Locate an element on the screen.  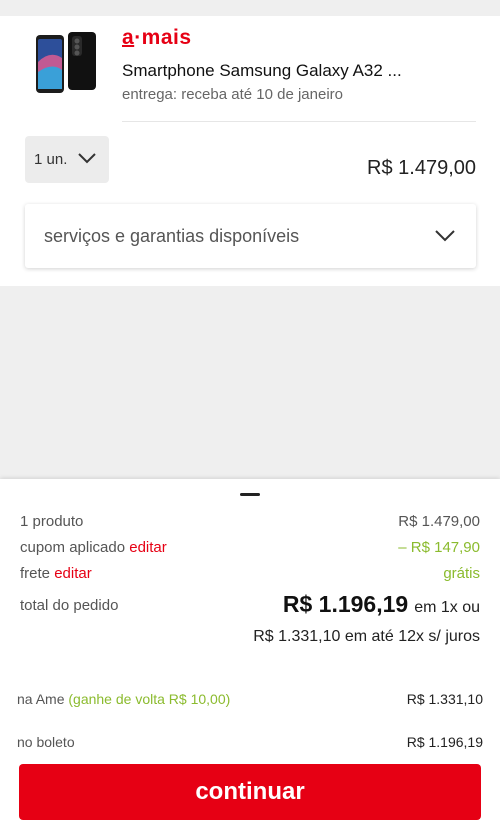
divider is located at coordinates (299, 121).